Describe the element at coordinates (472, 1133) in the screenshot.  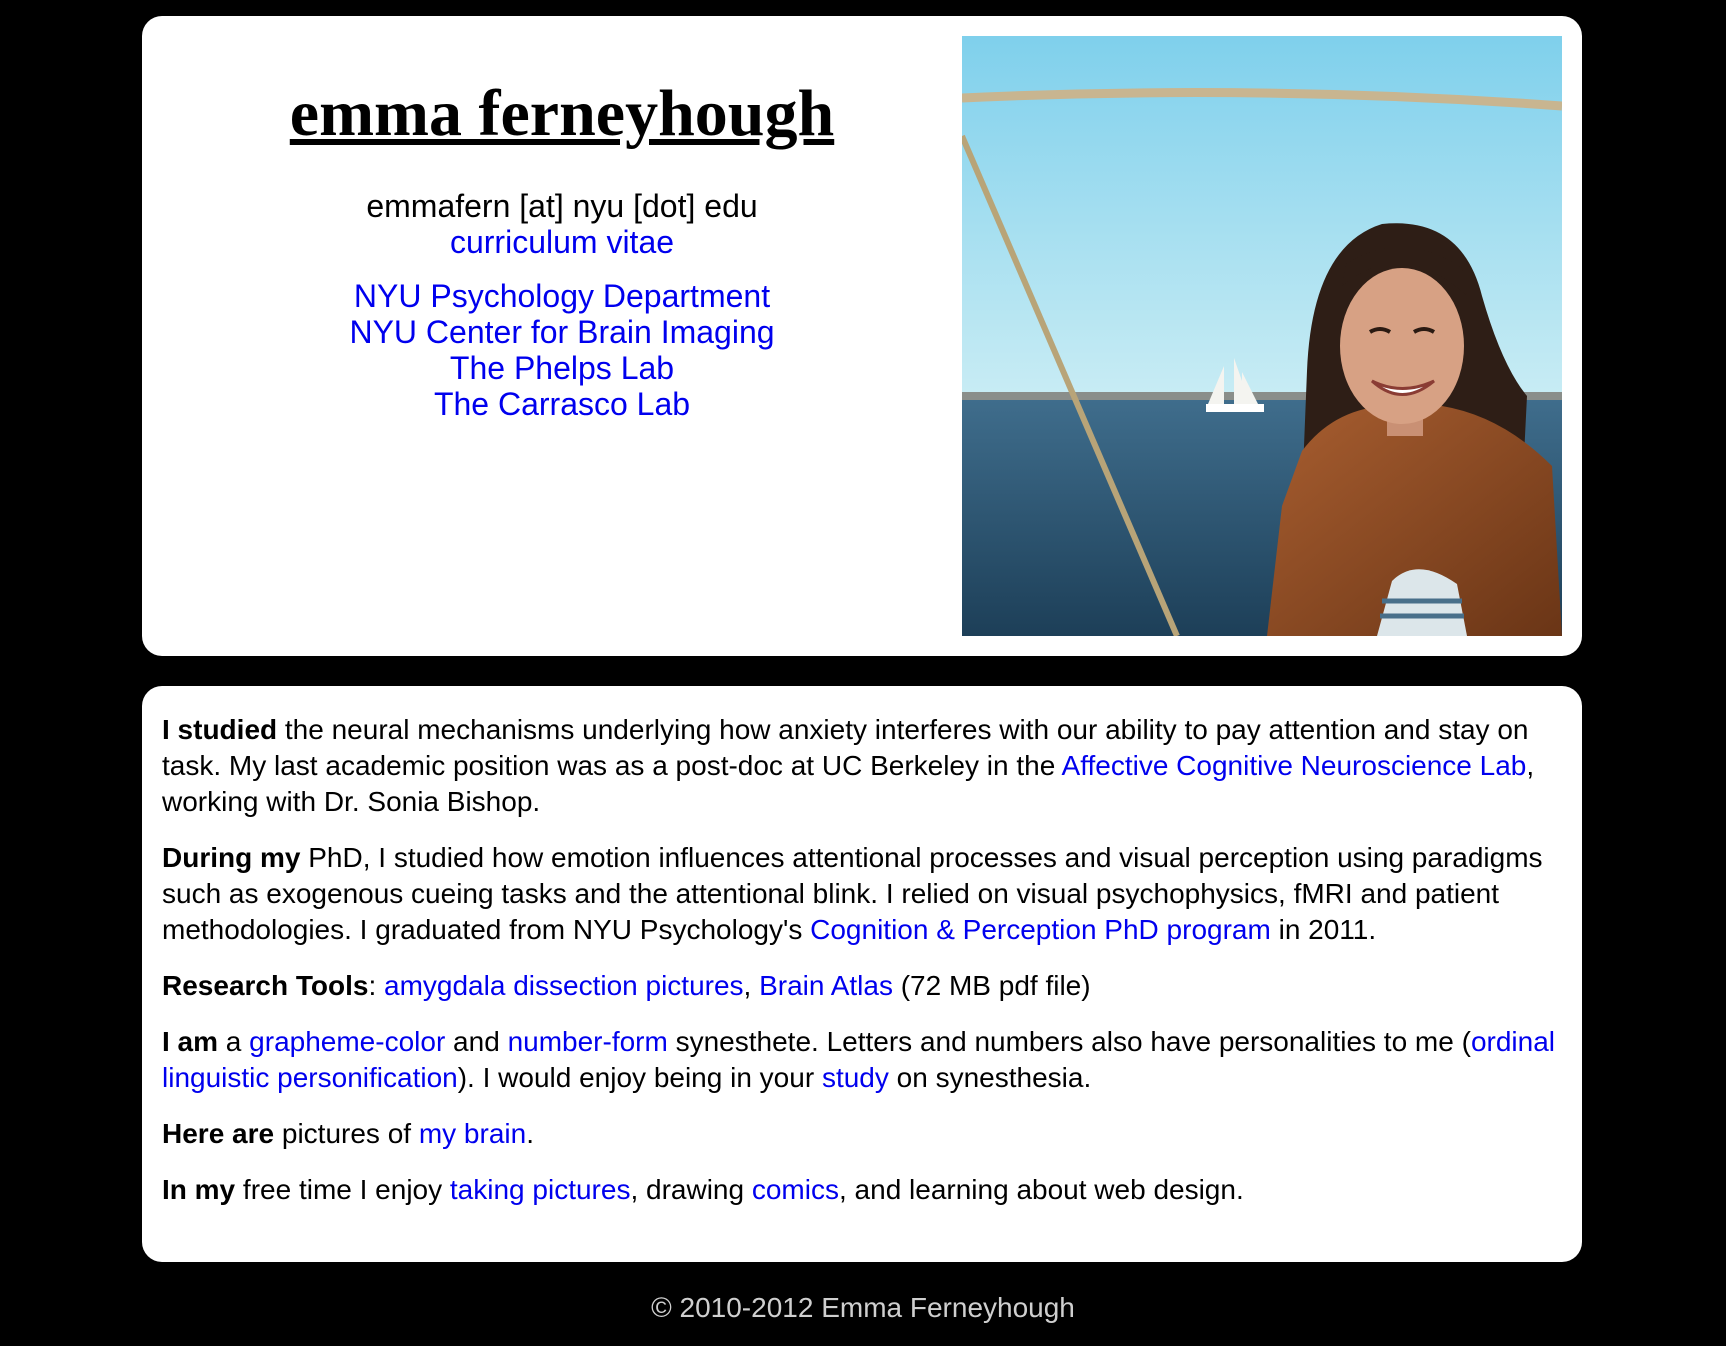
I see `link-my-brain: my brain` at that location.